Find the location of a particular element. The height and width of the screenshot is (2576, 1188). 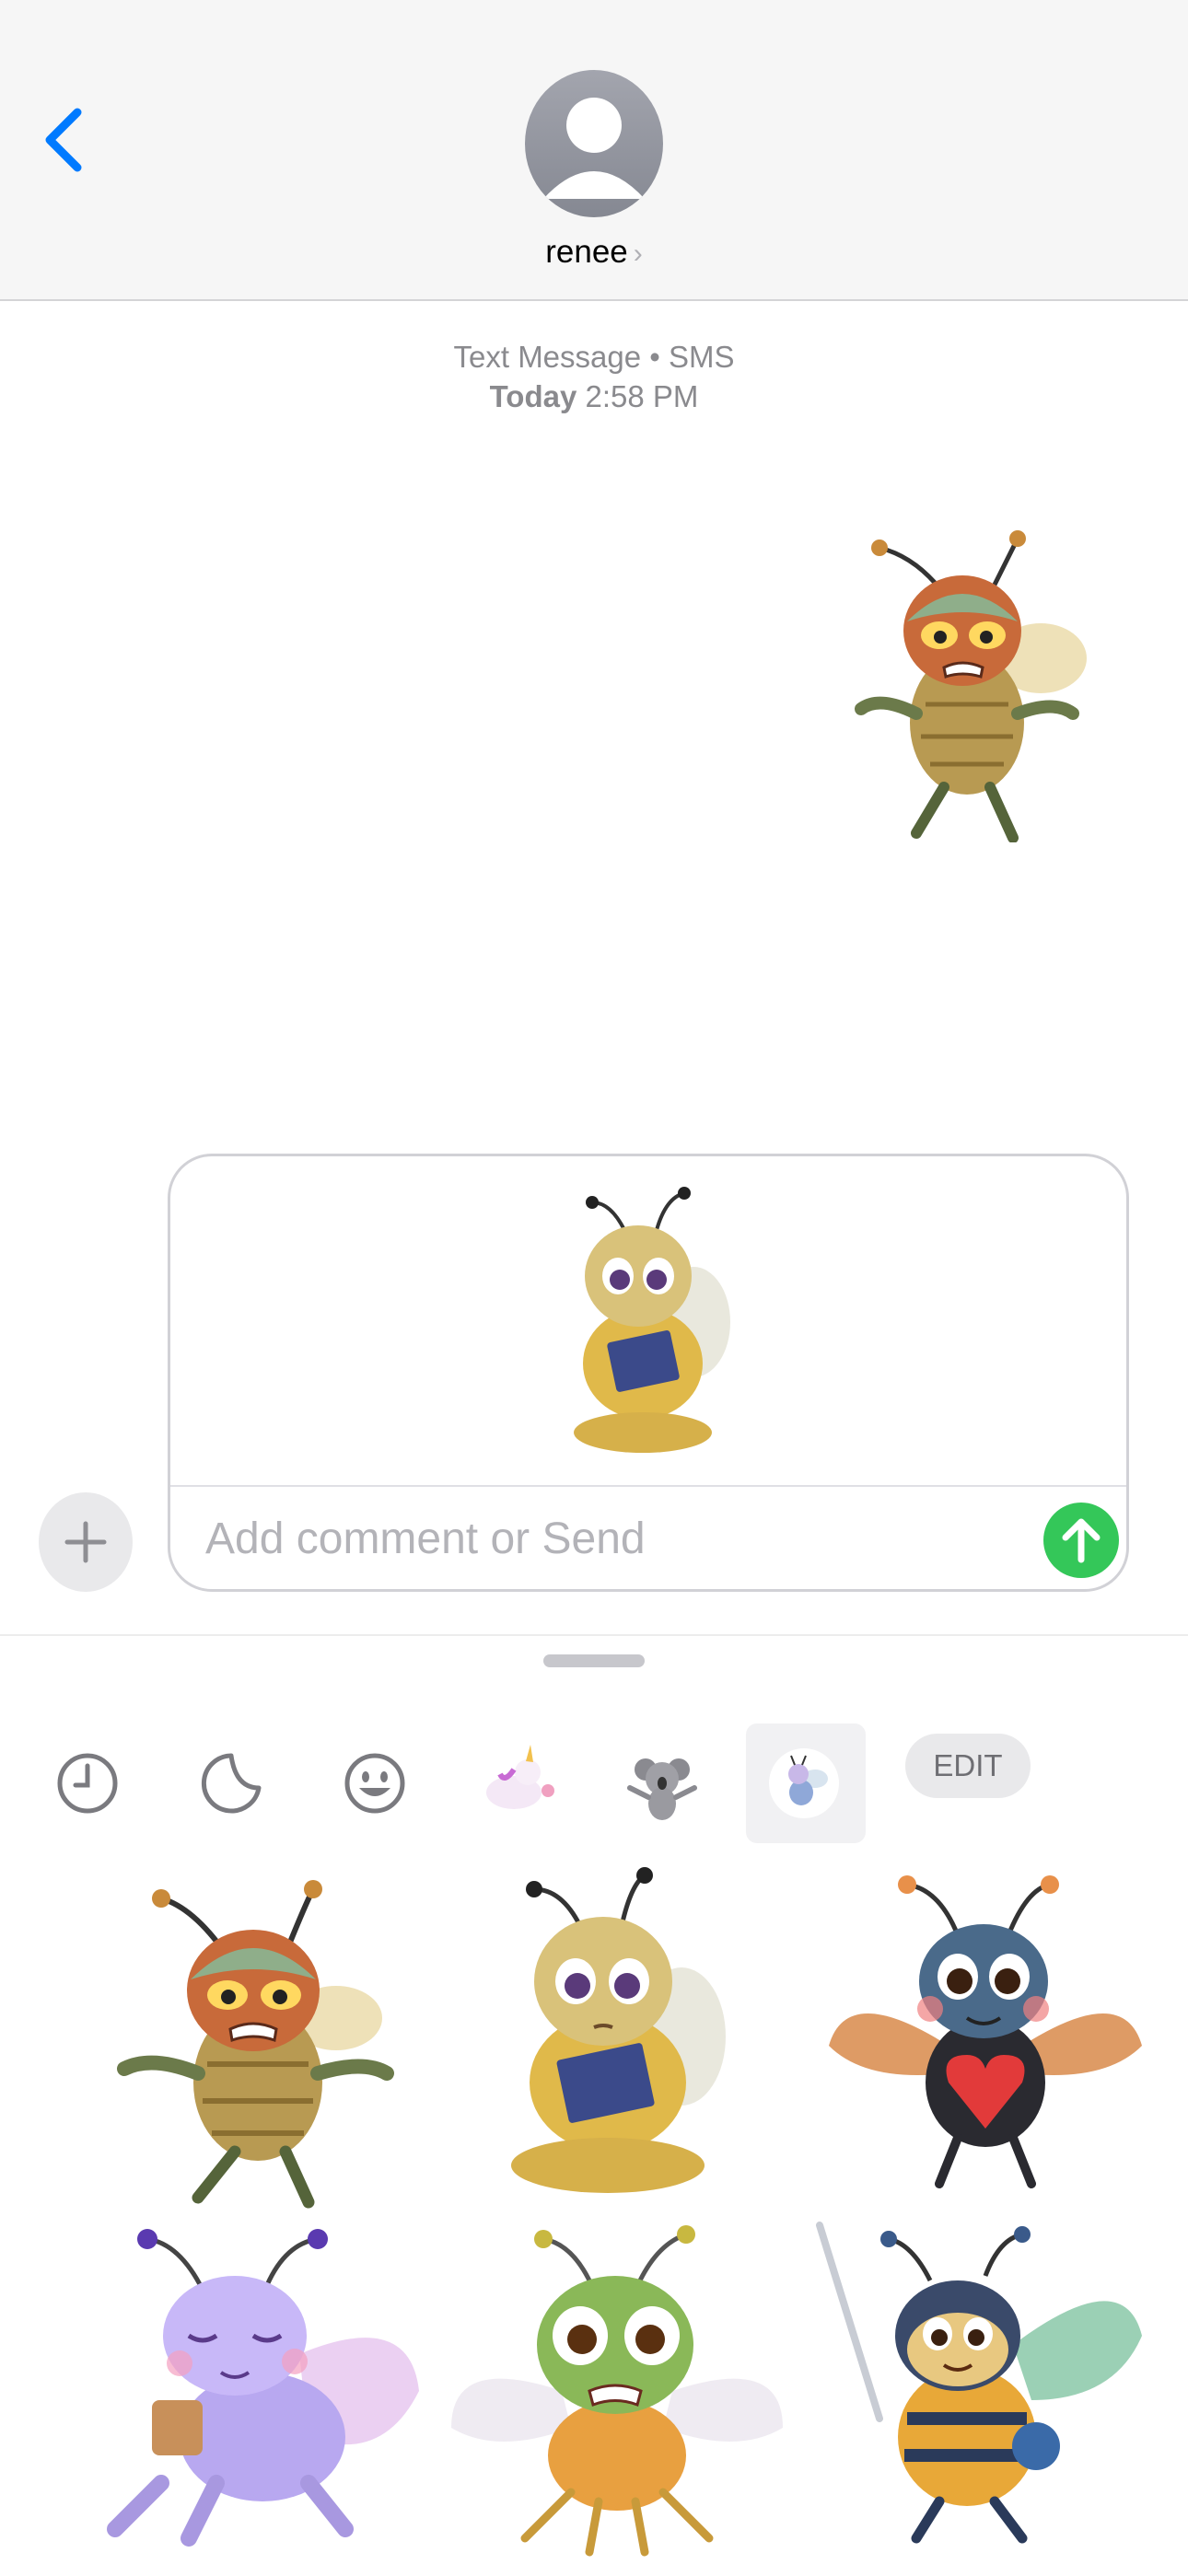

tab-stickers is located at coordinates (231, 1783).